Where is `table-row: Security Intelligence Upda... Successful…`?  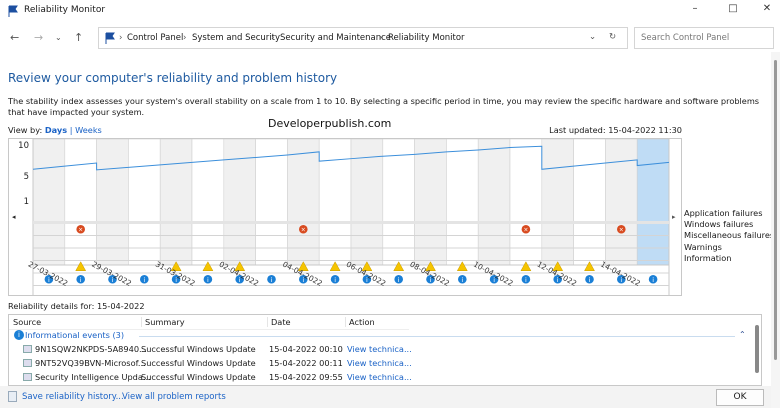
table-row: Security Intelligence Upda... Successful… is located at coordinates (379, 378).